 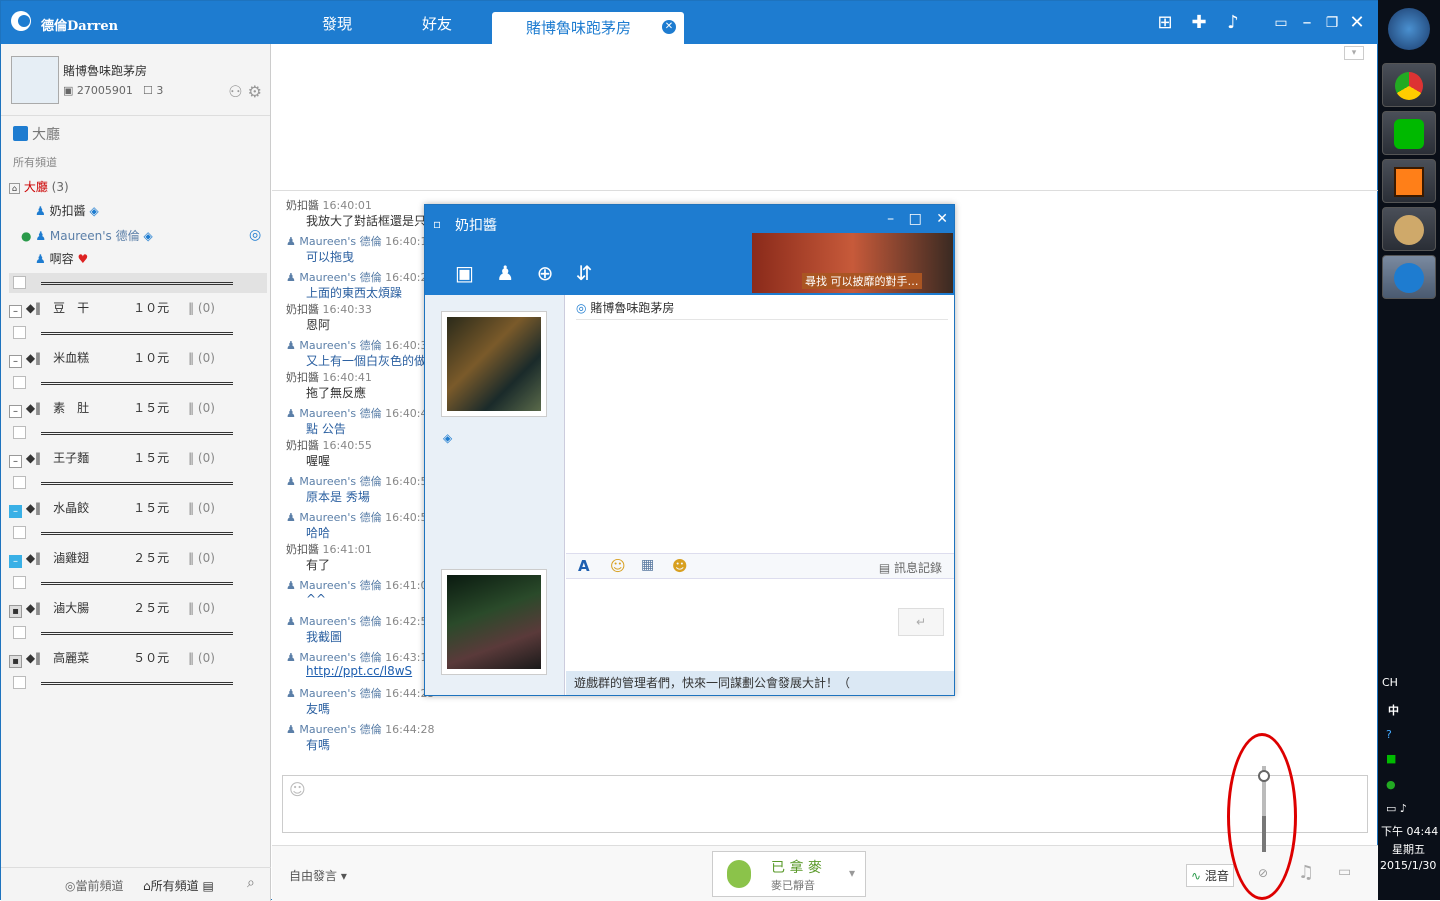 What do you see at coordinates (112, 408) in the screenshot?
I see `channel-row: – ◆‖ 素 肚 １５元 ‖ (0)` at bounding box center [112, 408].